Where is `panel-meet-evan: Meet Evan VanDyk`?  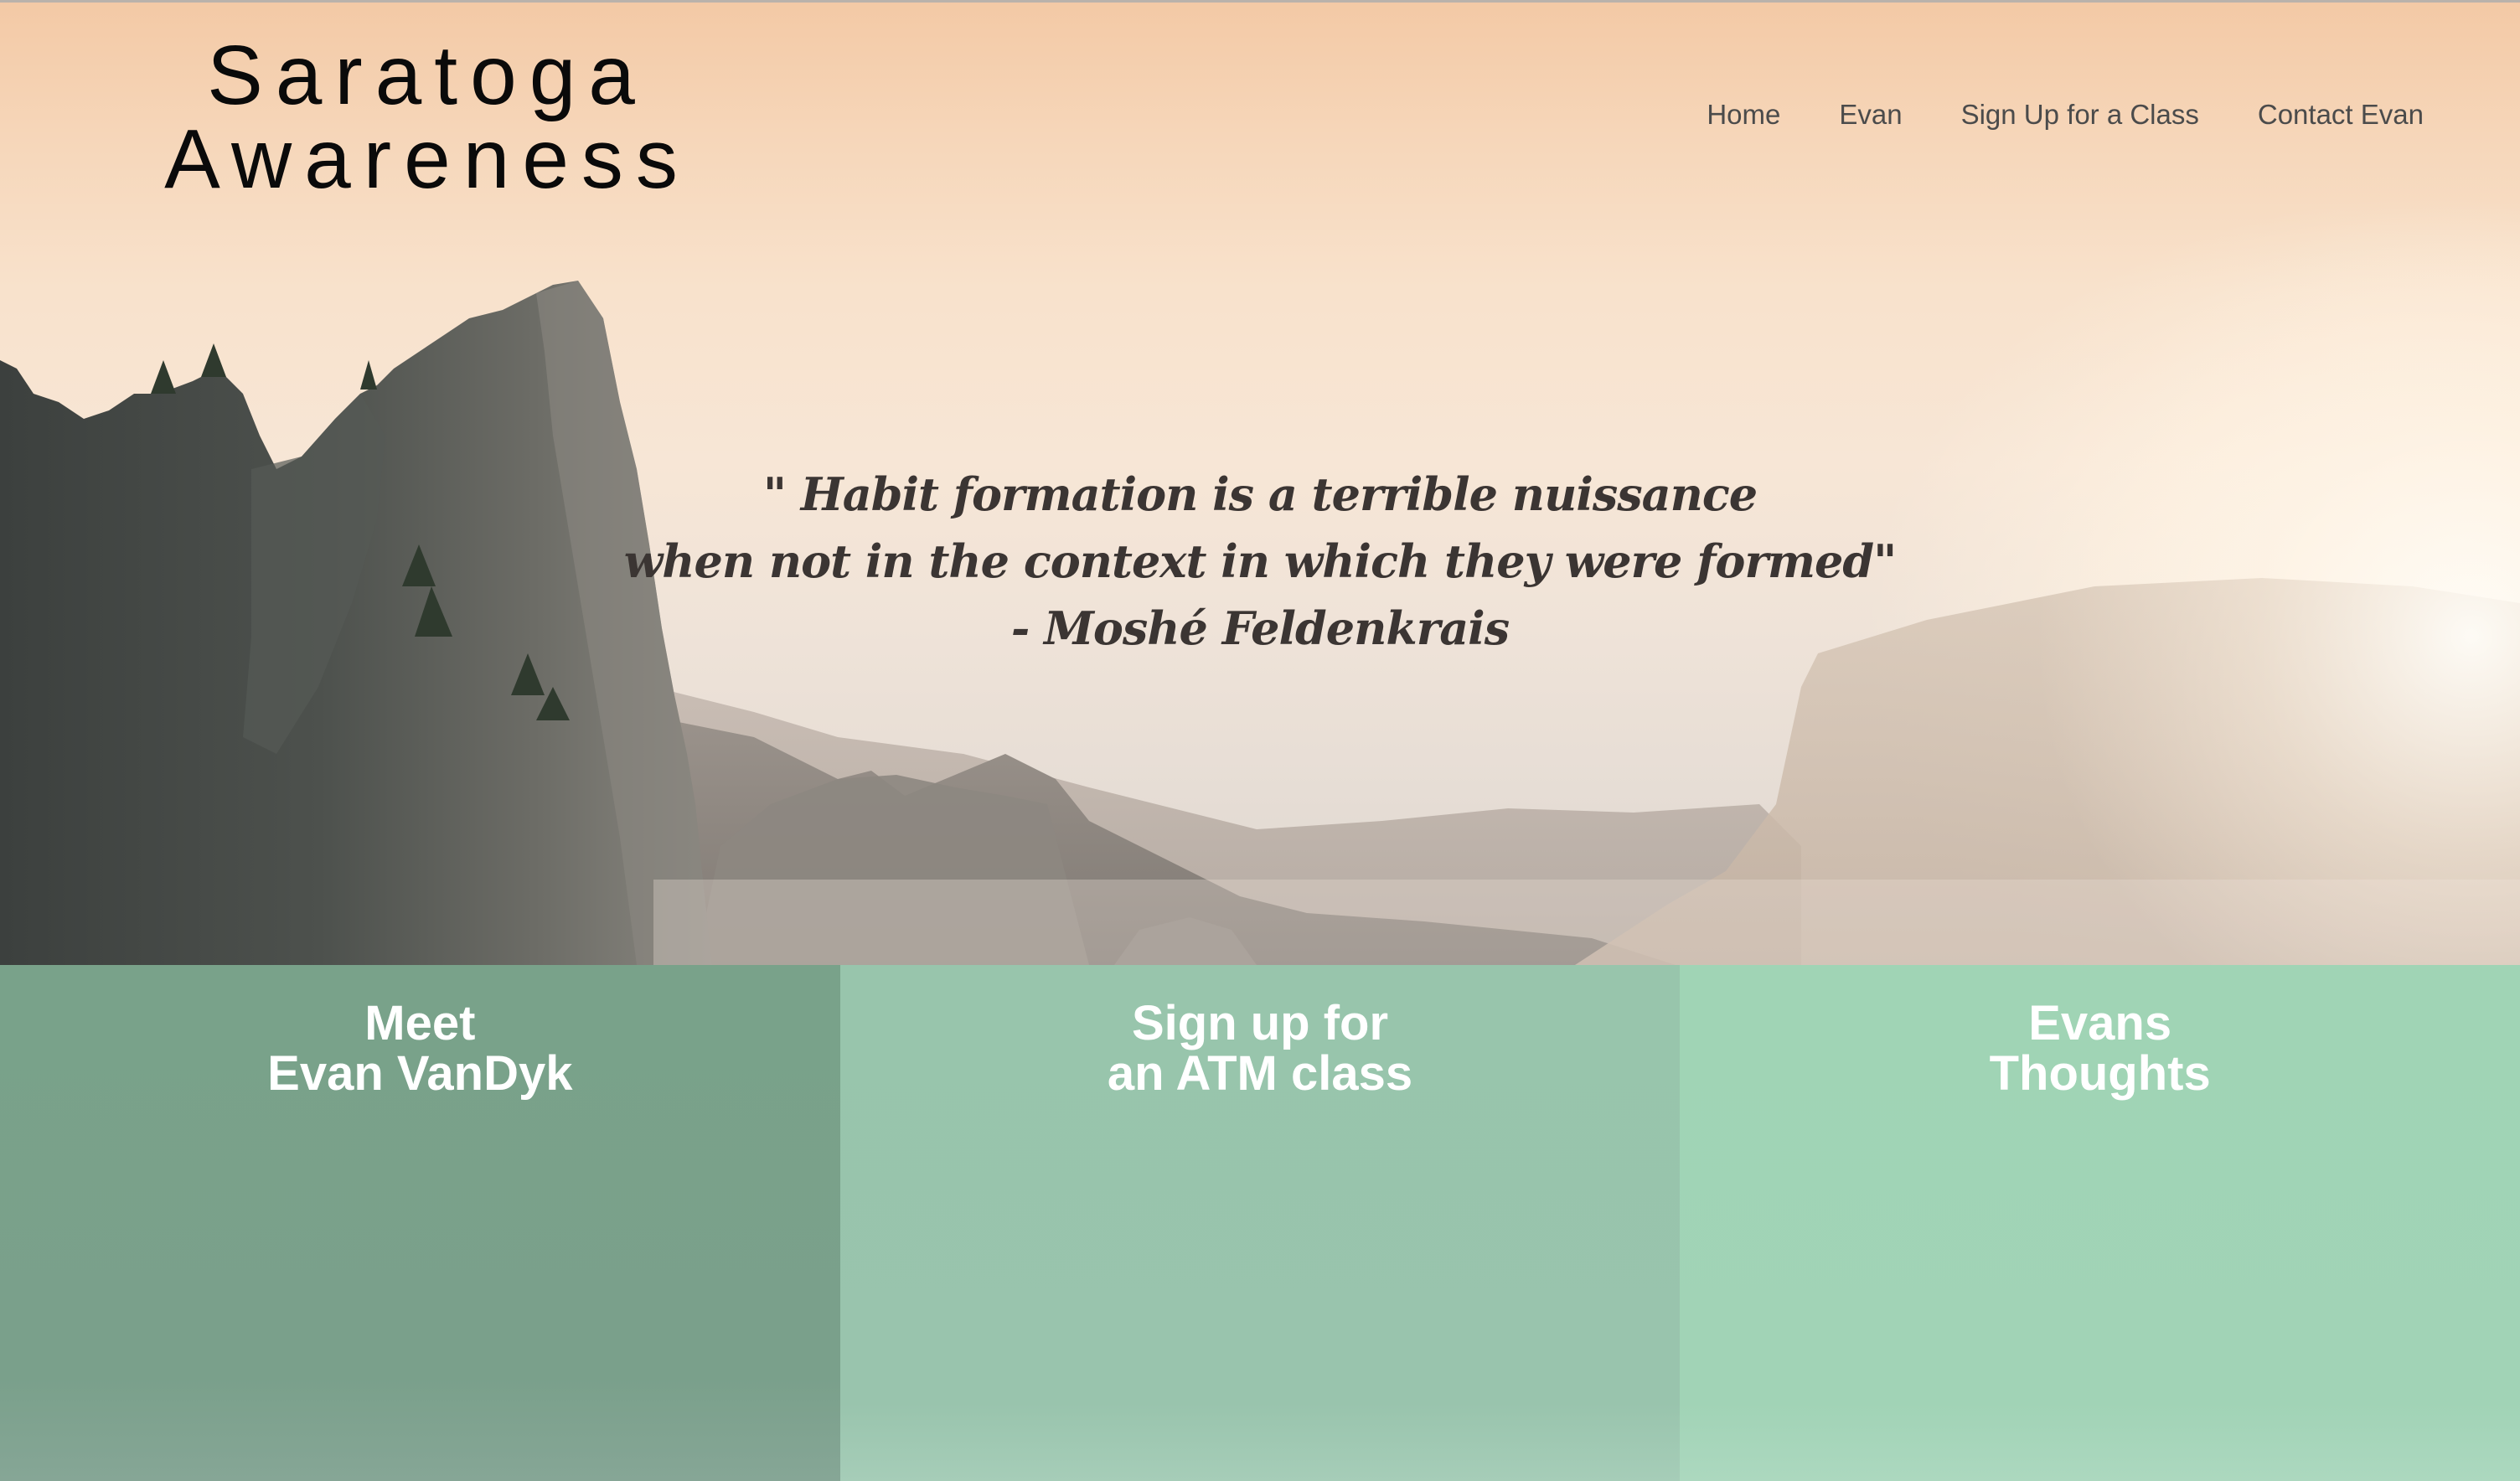
panel-meet-evan: Meet Evan VanDyk is located at coordinates (420, 1223).